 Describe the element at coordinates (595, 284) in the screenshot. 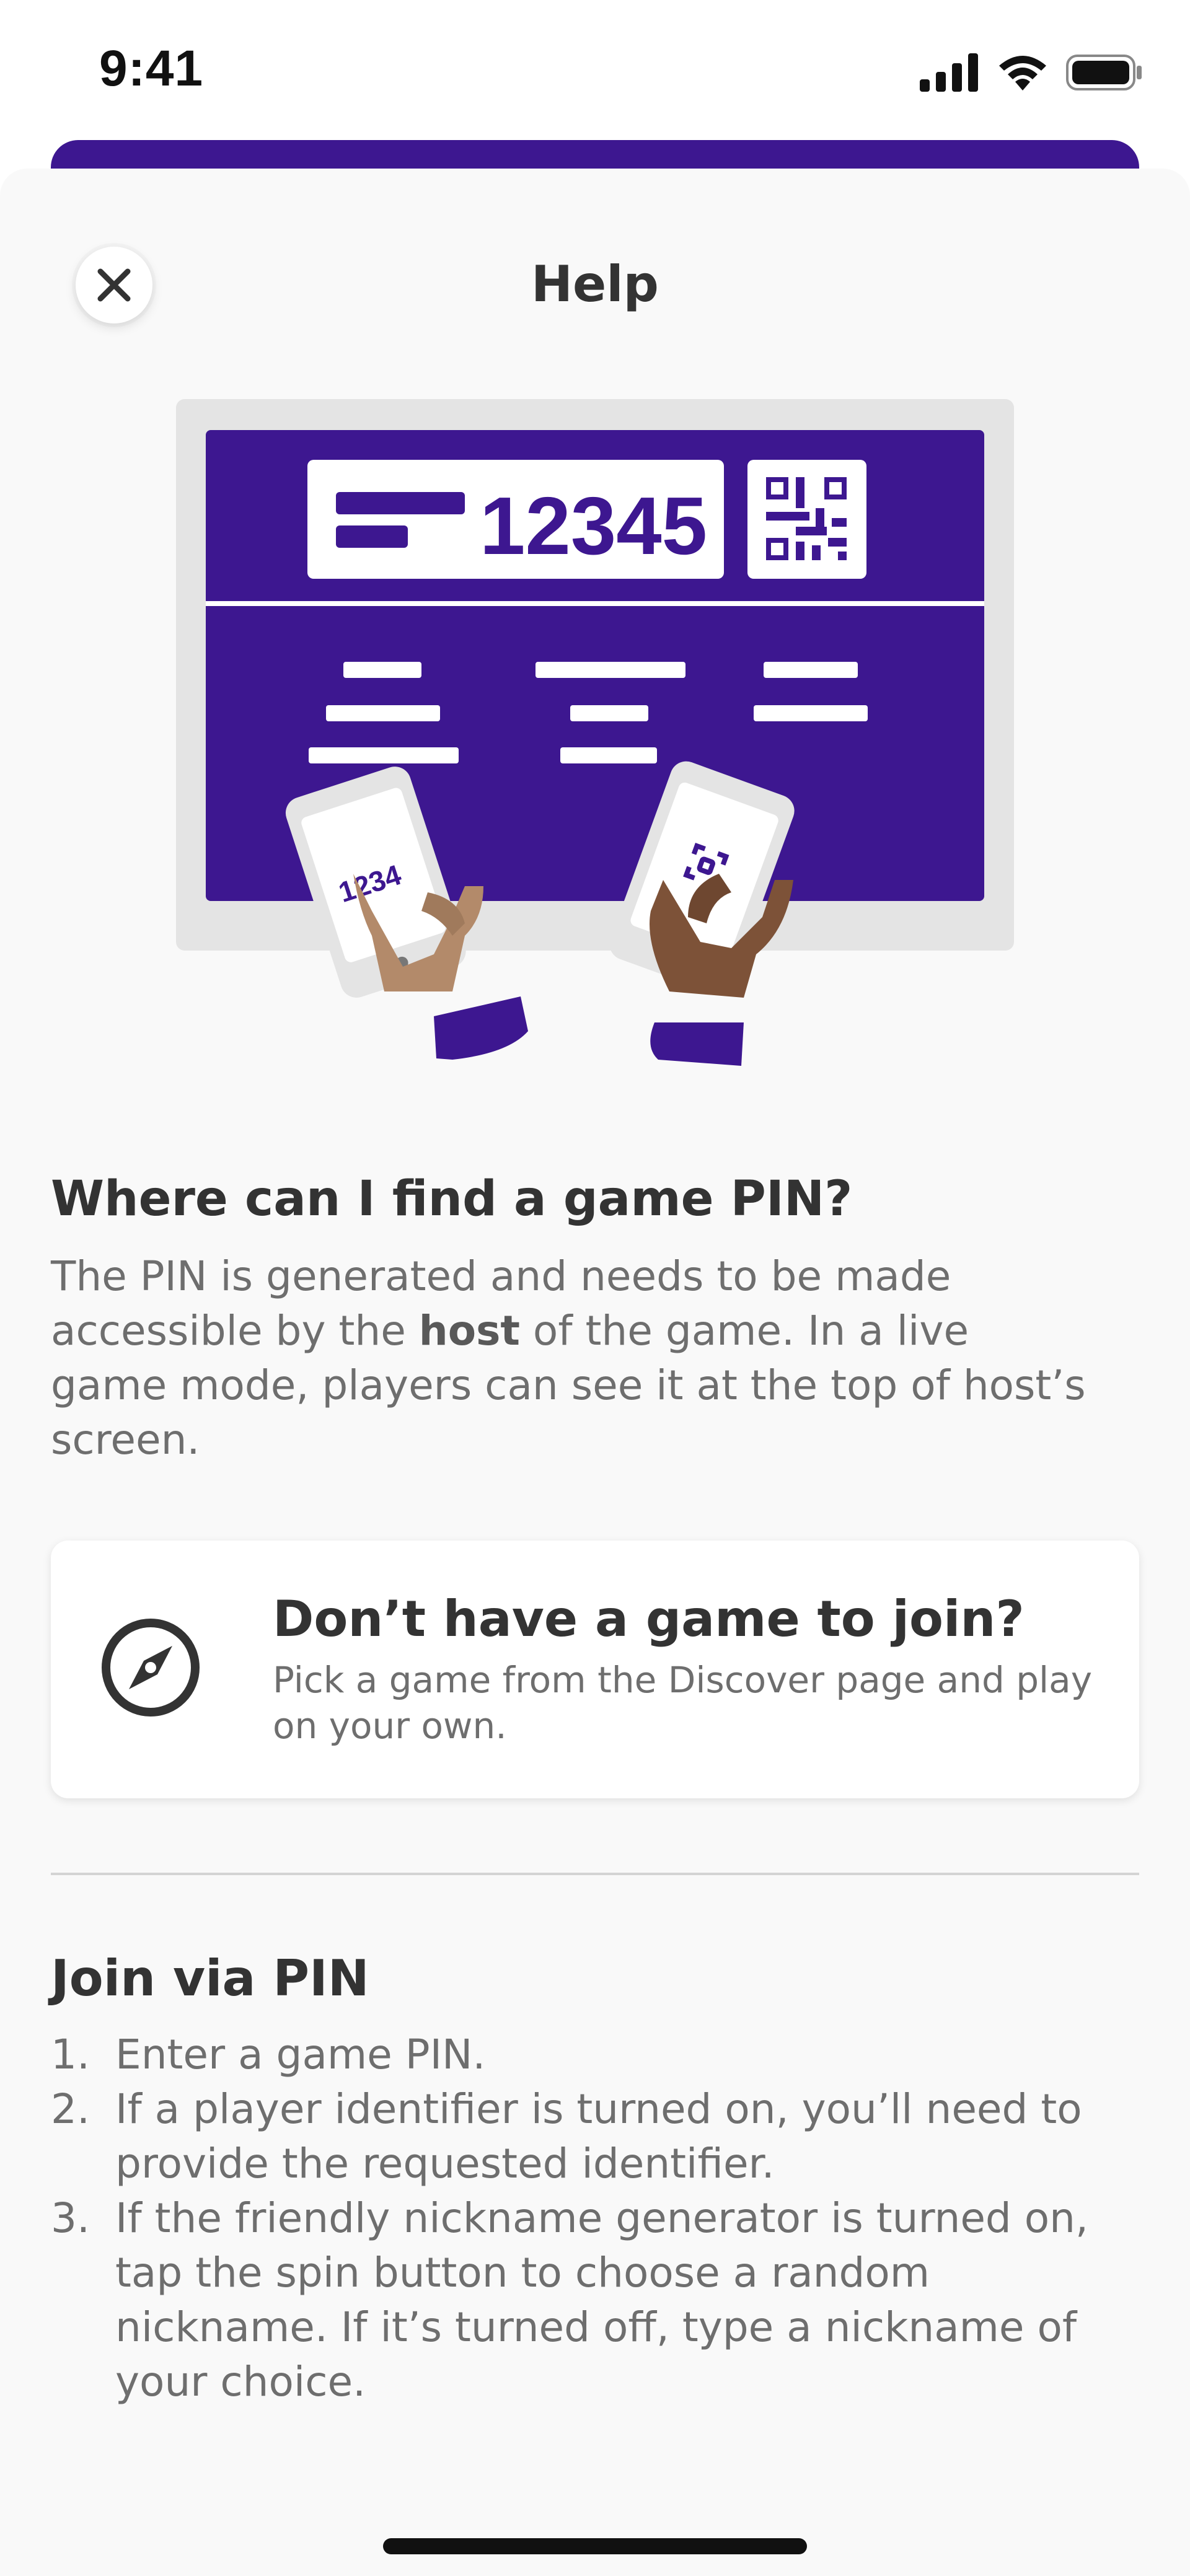

I see `page-title: Help` at that location.